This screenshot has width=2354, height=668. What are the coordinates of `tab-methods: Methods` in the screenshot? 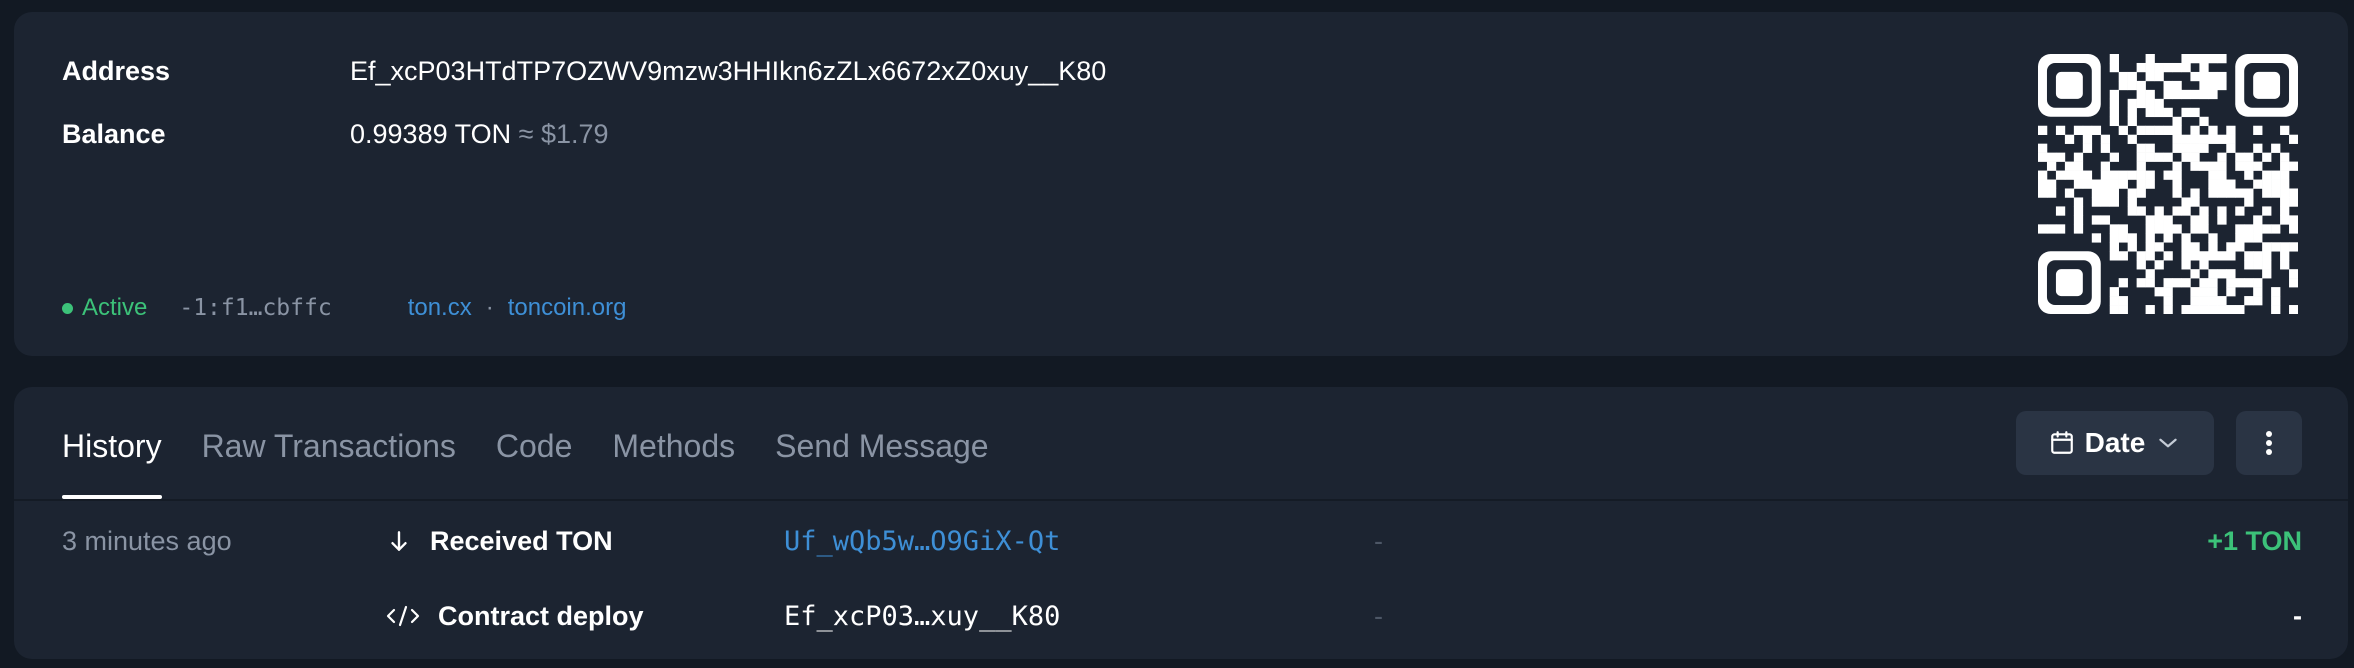 It's located at (673, 443).